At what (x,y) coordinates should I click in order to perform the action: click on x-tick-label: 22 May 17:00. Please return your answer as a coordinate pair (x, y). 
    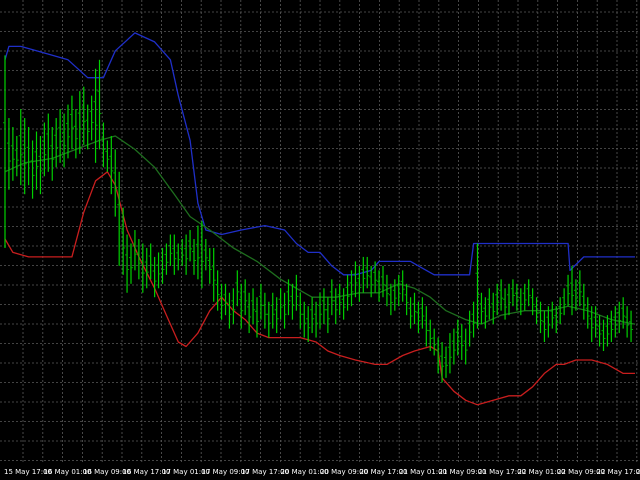
    Looking at the image, I should click on (618, 472).